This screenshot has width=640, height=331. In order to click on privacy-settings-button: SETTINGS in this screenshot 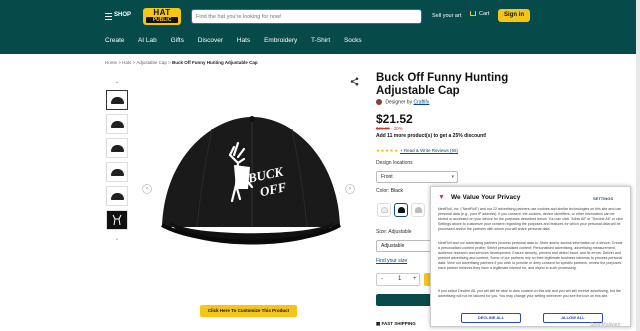, I will do `click(603, 198)`.